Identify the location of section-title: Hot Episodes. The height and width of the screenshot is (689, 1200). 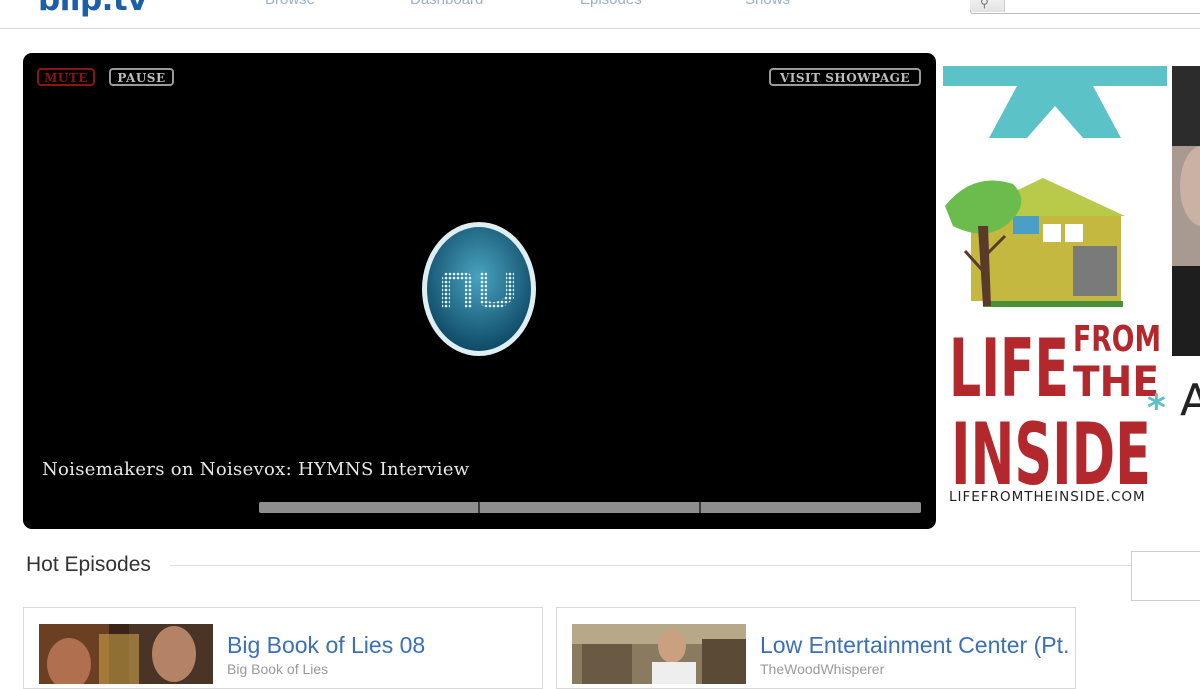
(88, 564).